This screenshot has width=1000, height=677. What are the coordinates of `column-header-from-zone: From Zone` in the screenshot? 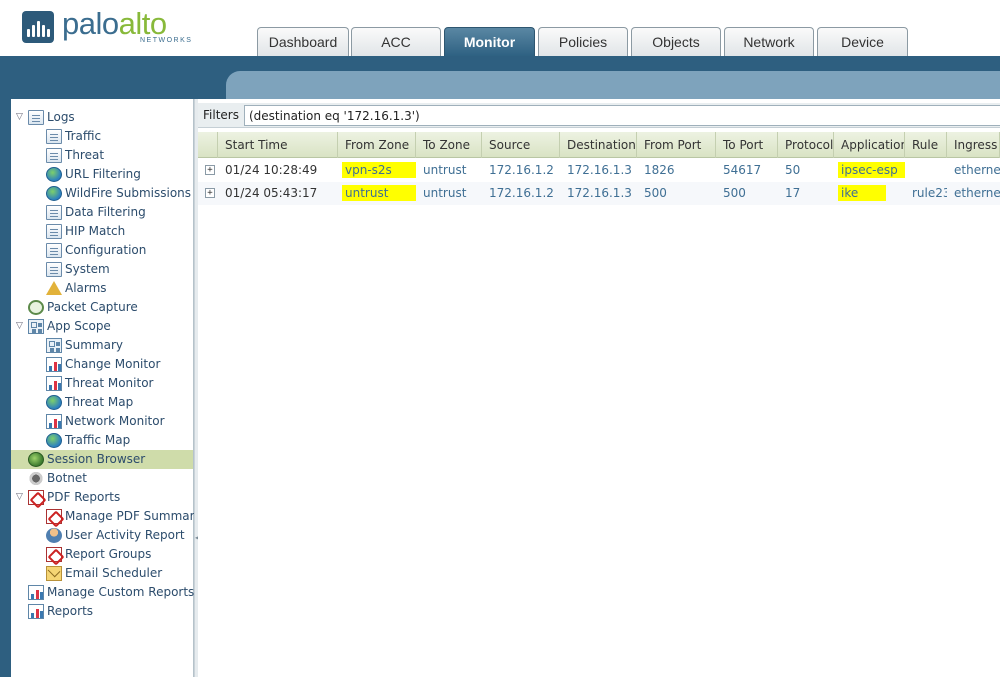 It's located at (377, 145).